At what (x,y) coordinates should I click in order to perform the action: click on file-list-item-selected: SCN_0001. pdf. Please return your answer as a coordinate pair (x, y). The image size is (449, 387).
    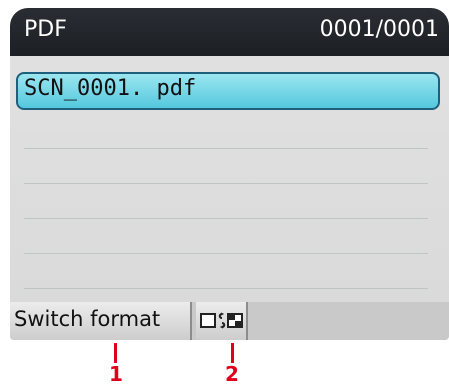
    Looking at the image, I should click on (228, 91).